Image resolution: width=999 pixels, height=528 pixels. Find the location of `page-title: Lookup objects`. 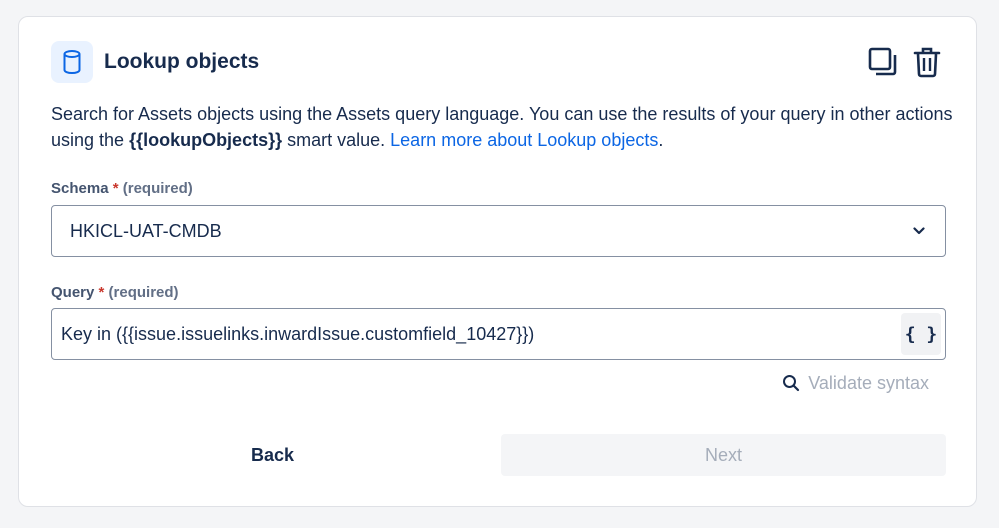

page-title: Lookup objects is located at coordinates (182, 61).